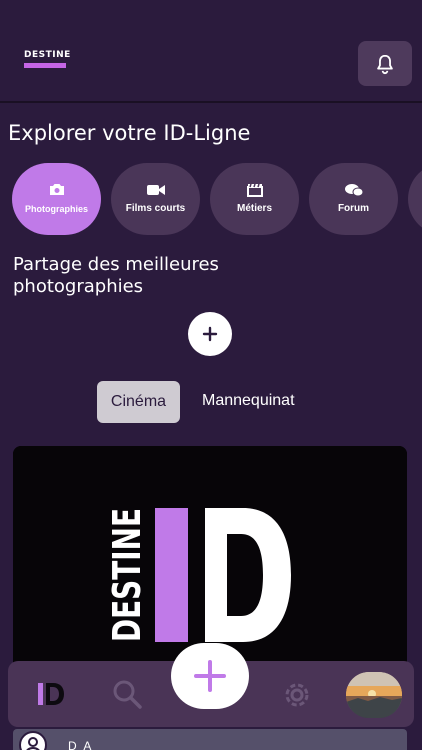  What do you see at coordinates (254, 199) in the screenshot?
I see `category-metiers: Métiers` at bounding box center [254, 199].